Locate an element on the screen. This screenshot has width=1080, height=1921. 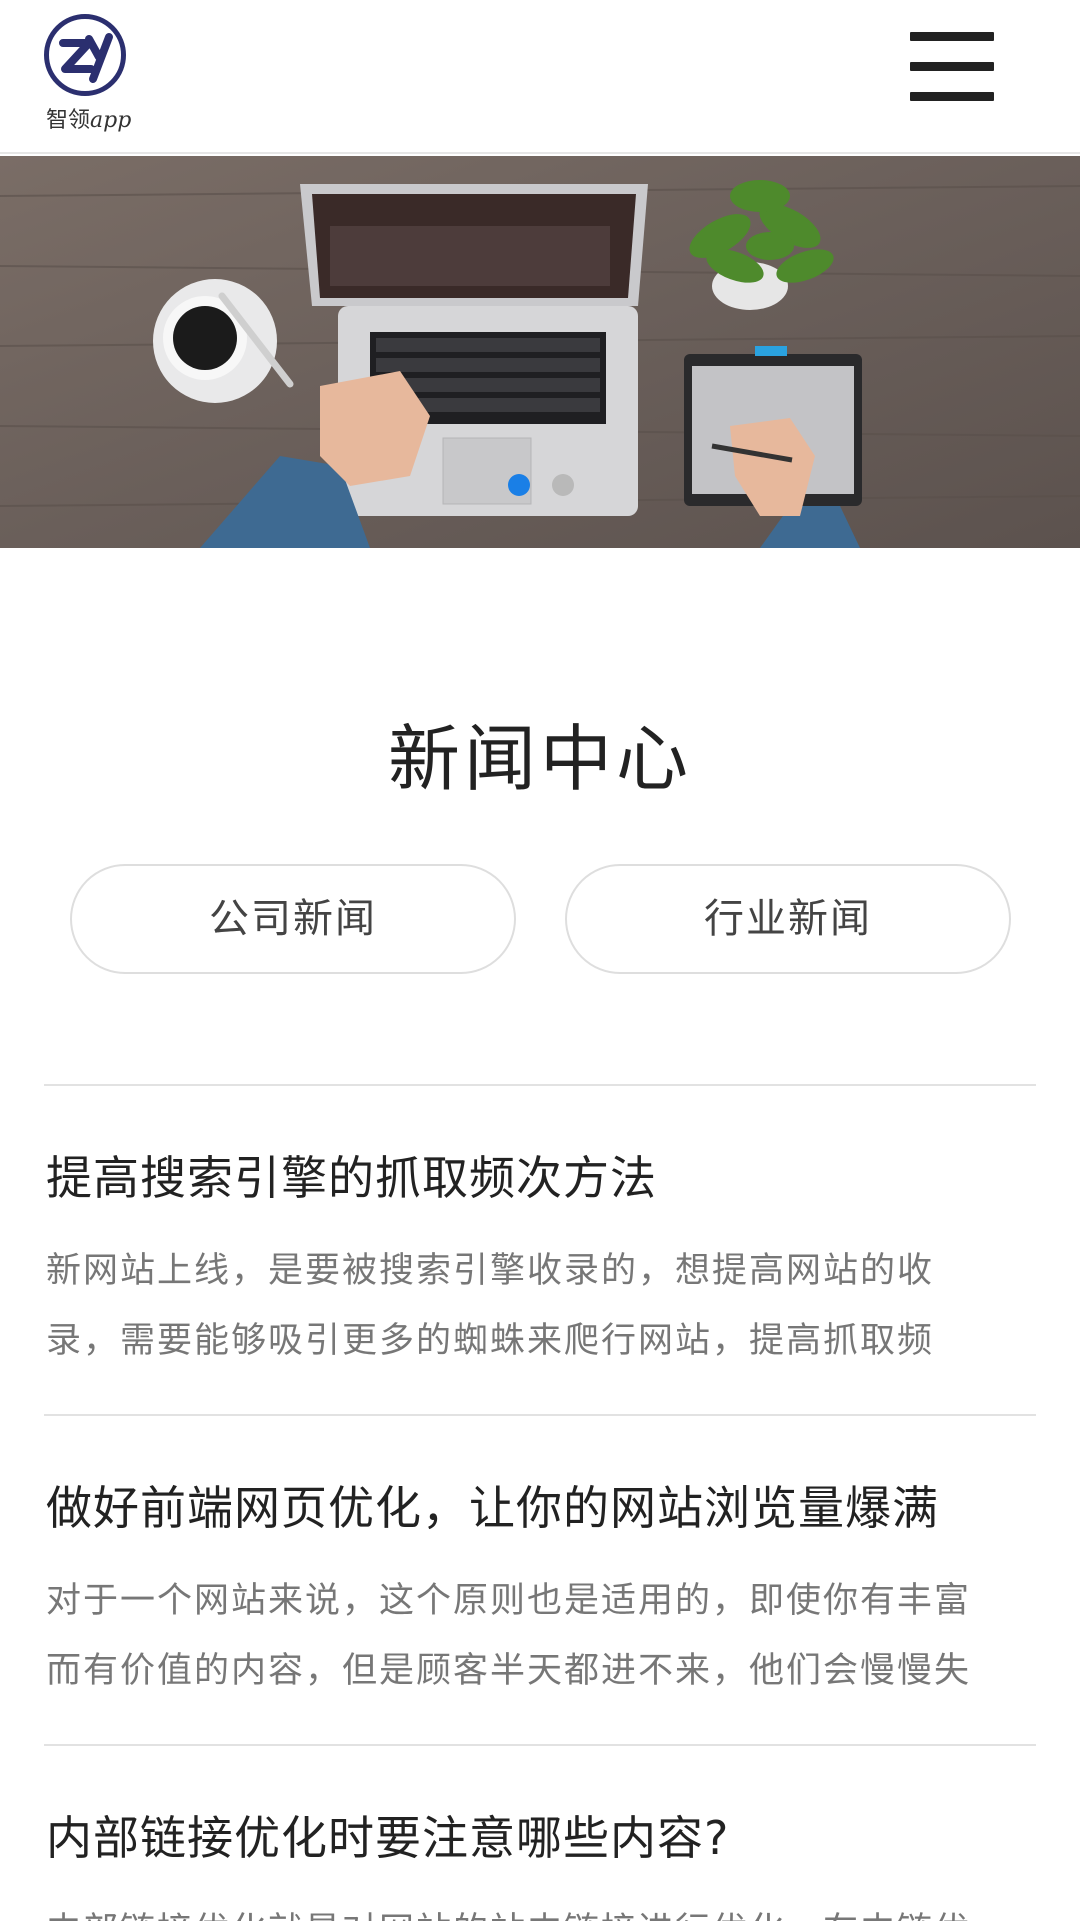
logo-mark is located at coordinates (85, 55).